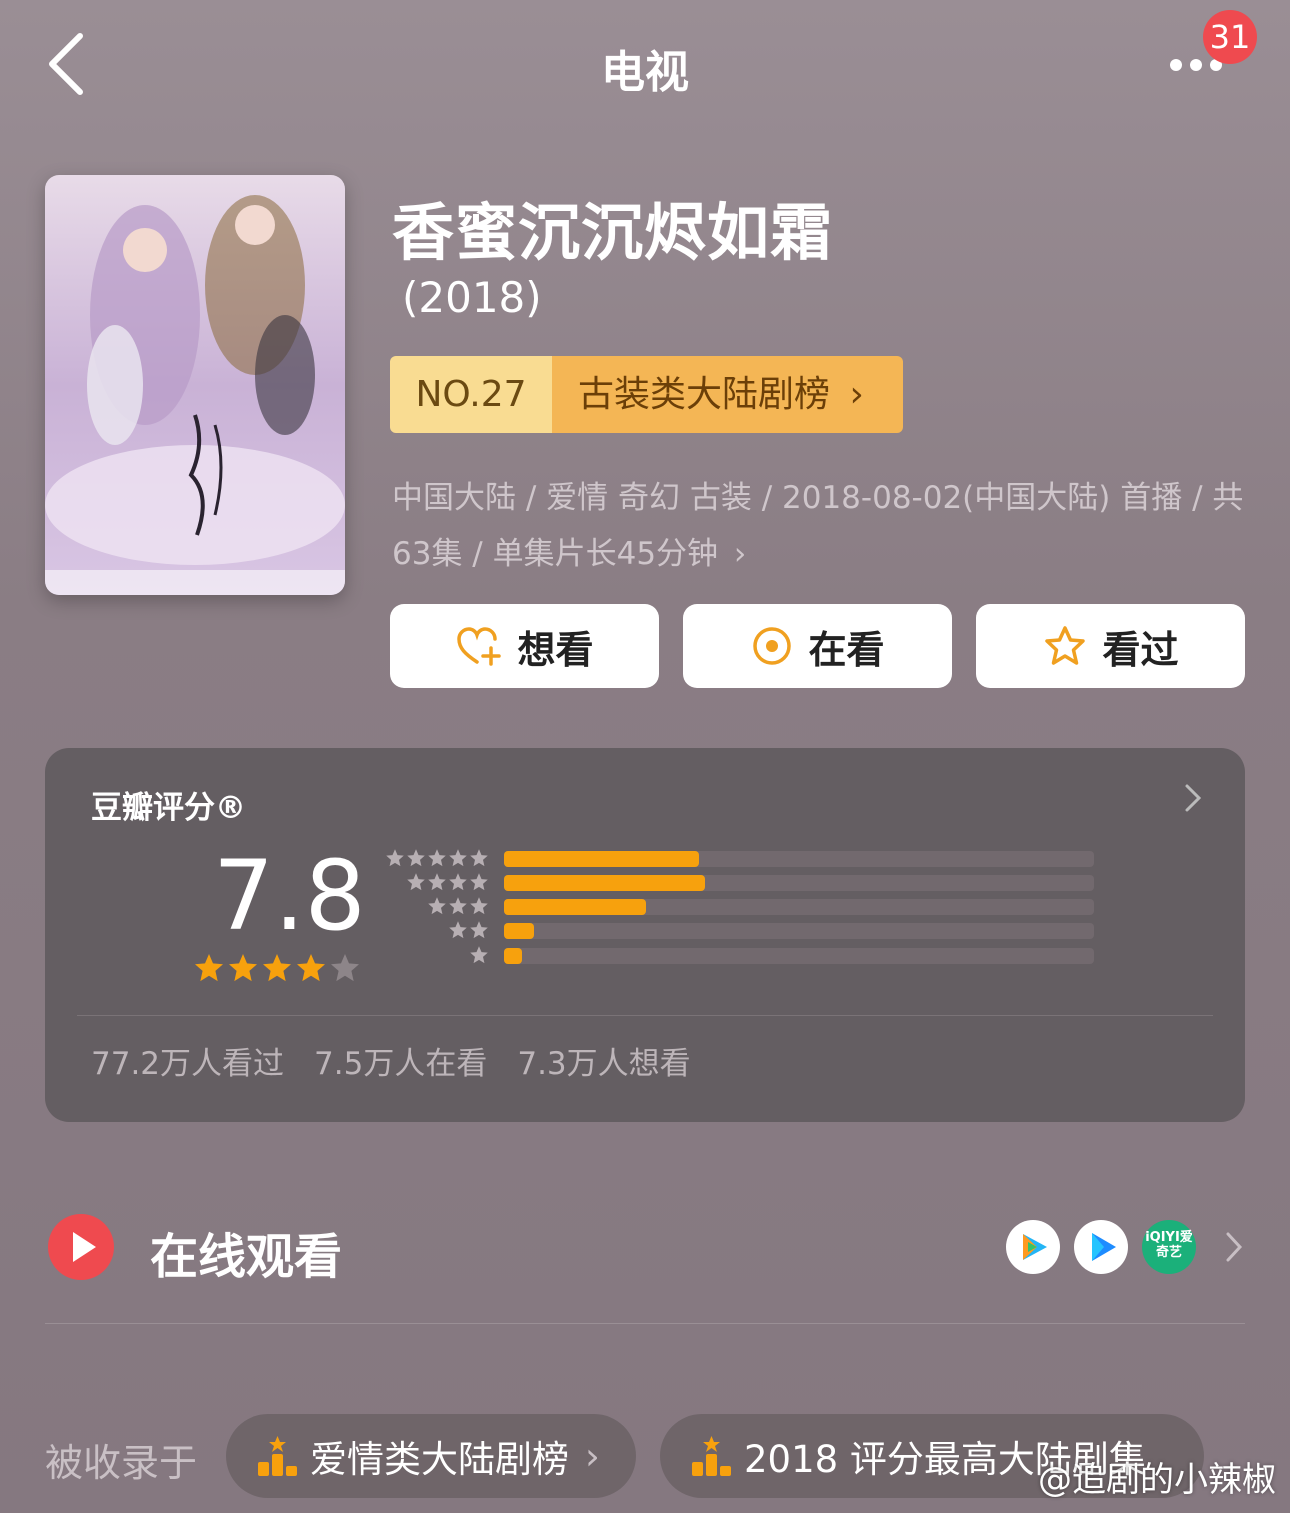  What do you see at coordinates (1169, 1247) in the screenshot?
I see `iqiyi-icon: iQIYI爱奇艺` at bounding box center [1169, 1247].